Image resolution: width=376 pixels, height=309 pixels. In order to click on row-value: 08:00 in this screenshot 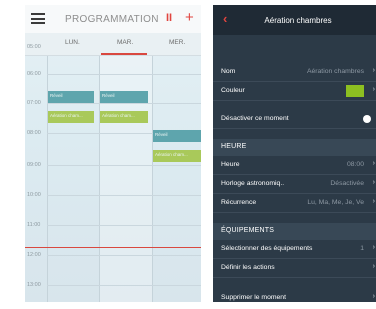, I will do `click(355, 164)`.